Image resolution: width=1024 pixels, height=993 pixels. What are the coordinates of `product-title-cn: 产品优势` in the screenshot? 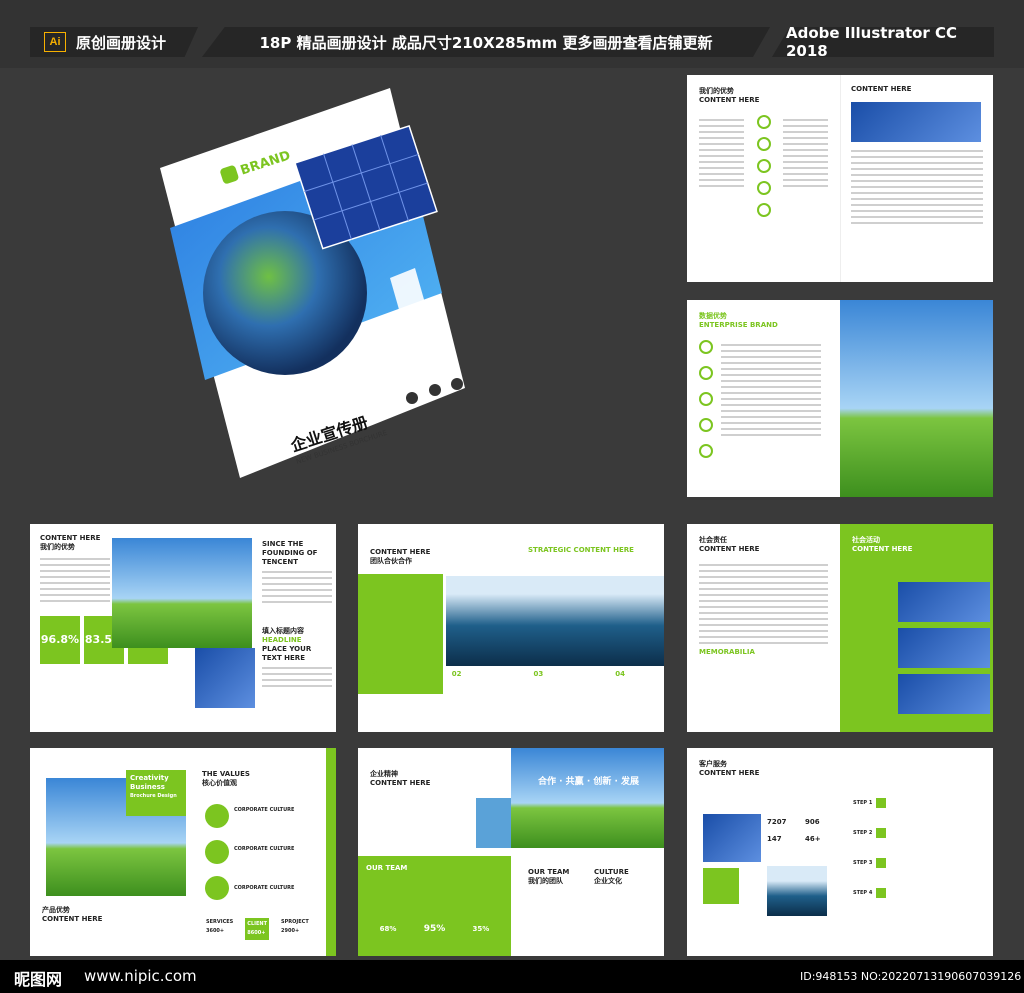 It's located at (56, 910).